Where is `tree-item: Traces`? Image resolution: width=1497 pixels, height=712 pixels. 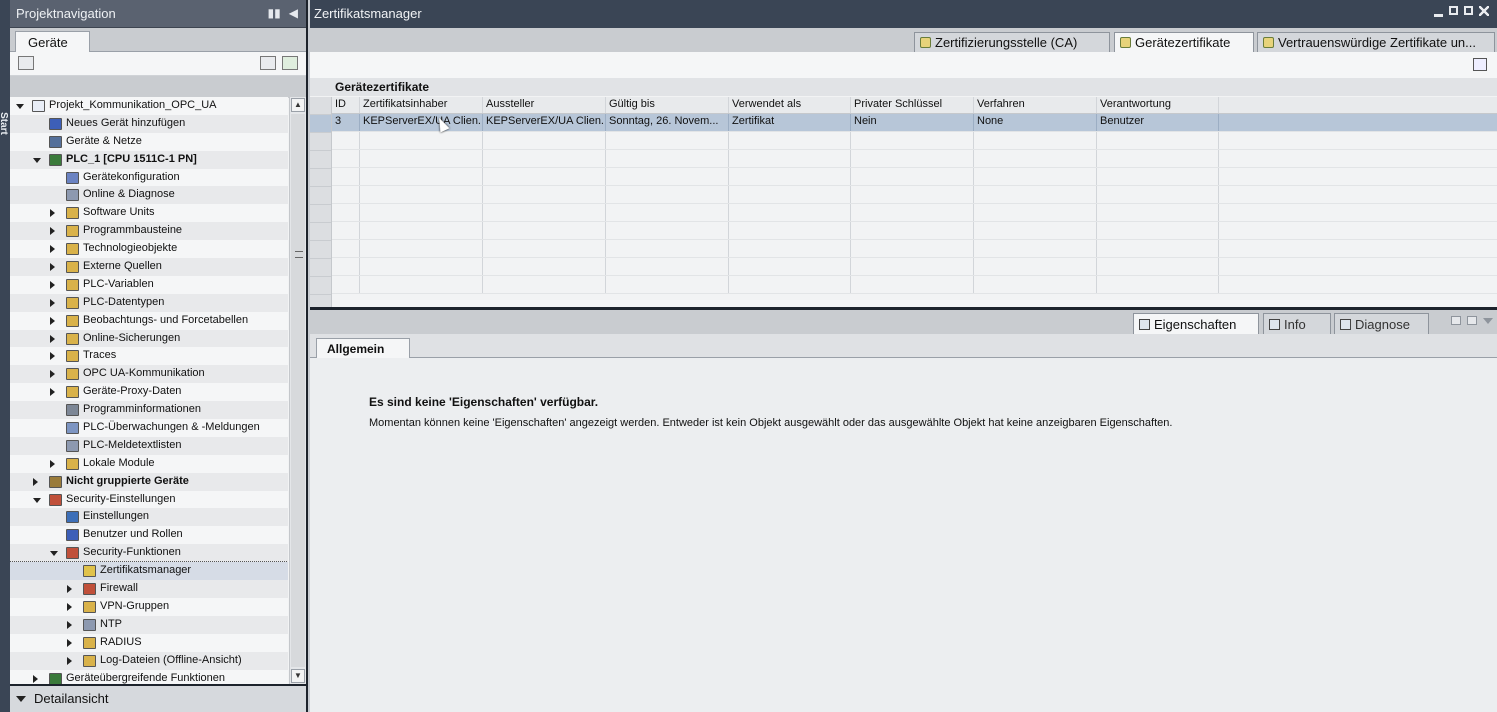
tree-item: Traces is located at coordinates (149, 356).